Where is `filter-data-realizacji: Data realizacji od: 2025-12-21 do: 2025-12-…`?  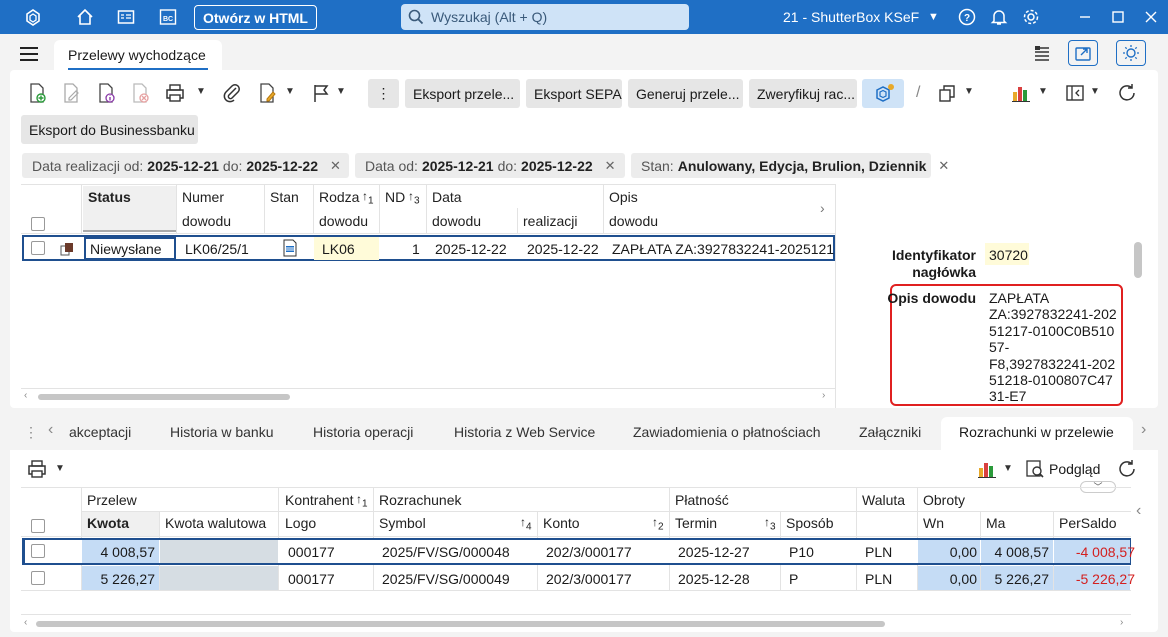 filter-data-realizacji: Data realizacji od: 2025-12-21 do: 2025-12-… is located at coordinates (185, 165).